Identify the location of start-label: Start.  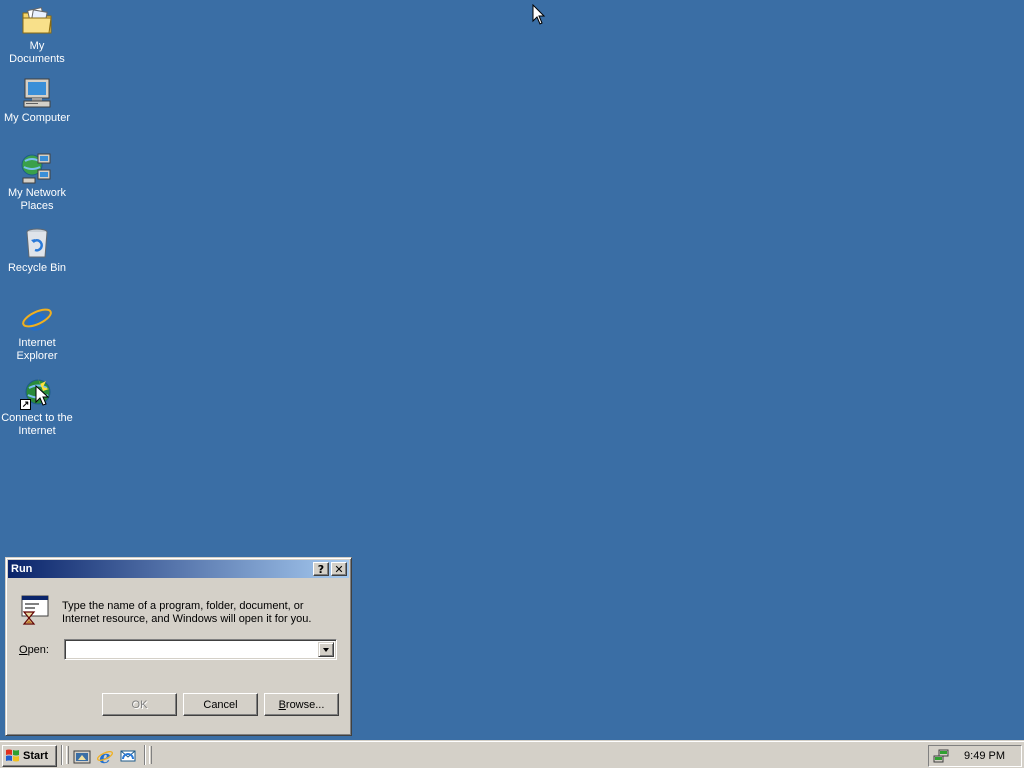
(36, 756).